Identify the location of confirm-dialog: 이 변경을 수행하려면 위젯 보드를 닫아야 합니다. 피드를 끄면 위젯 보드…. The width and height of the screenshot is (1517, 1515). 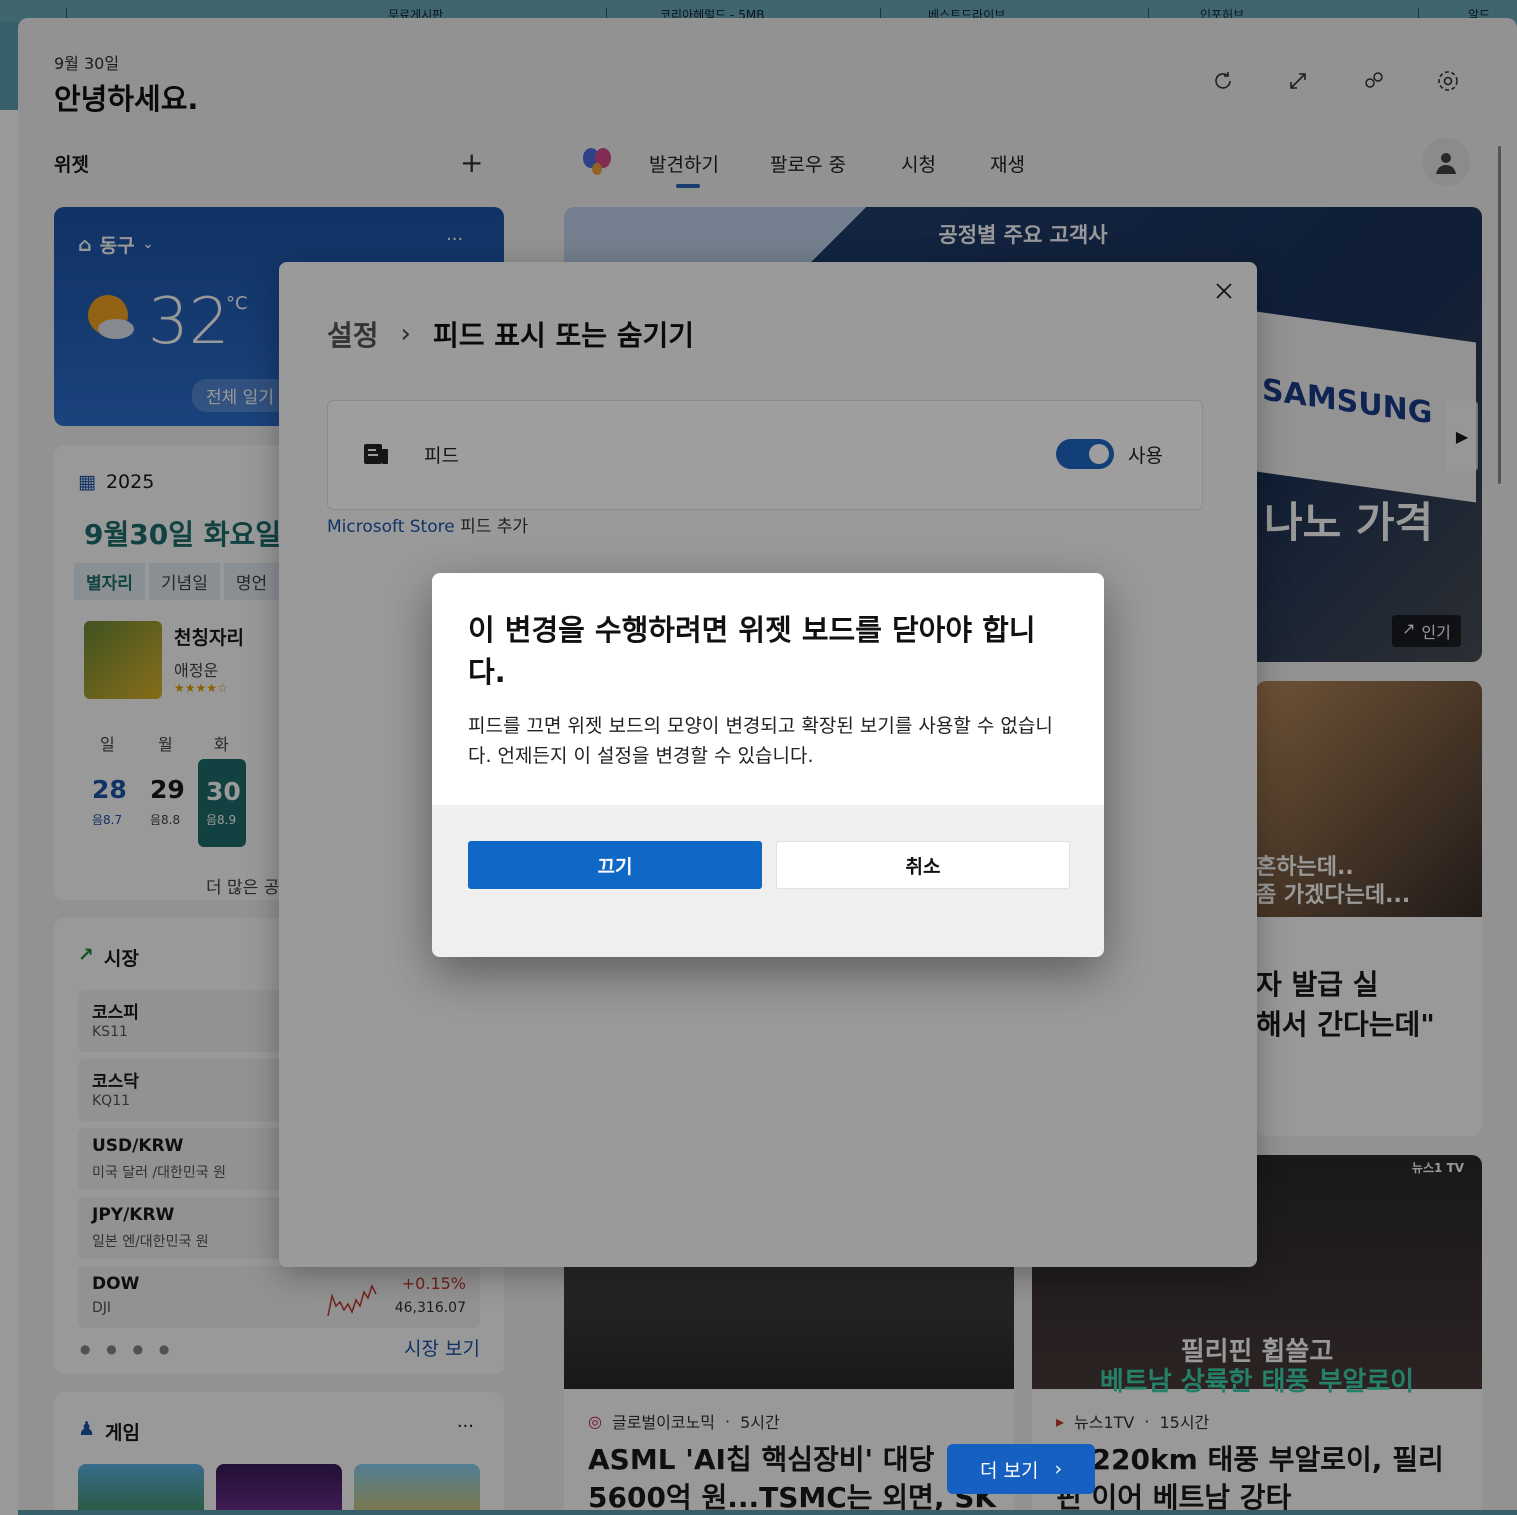
(768, 765).